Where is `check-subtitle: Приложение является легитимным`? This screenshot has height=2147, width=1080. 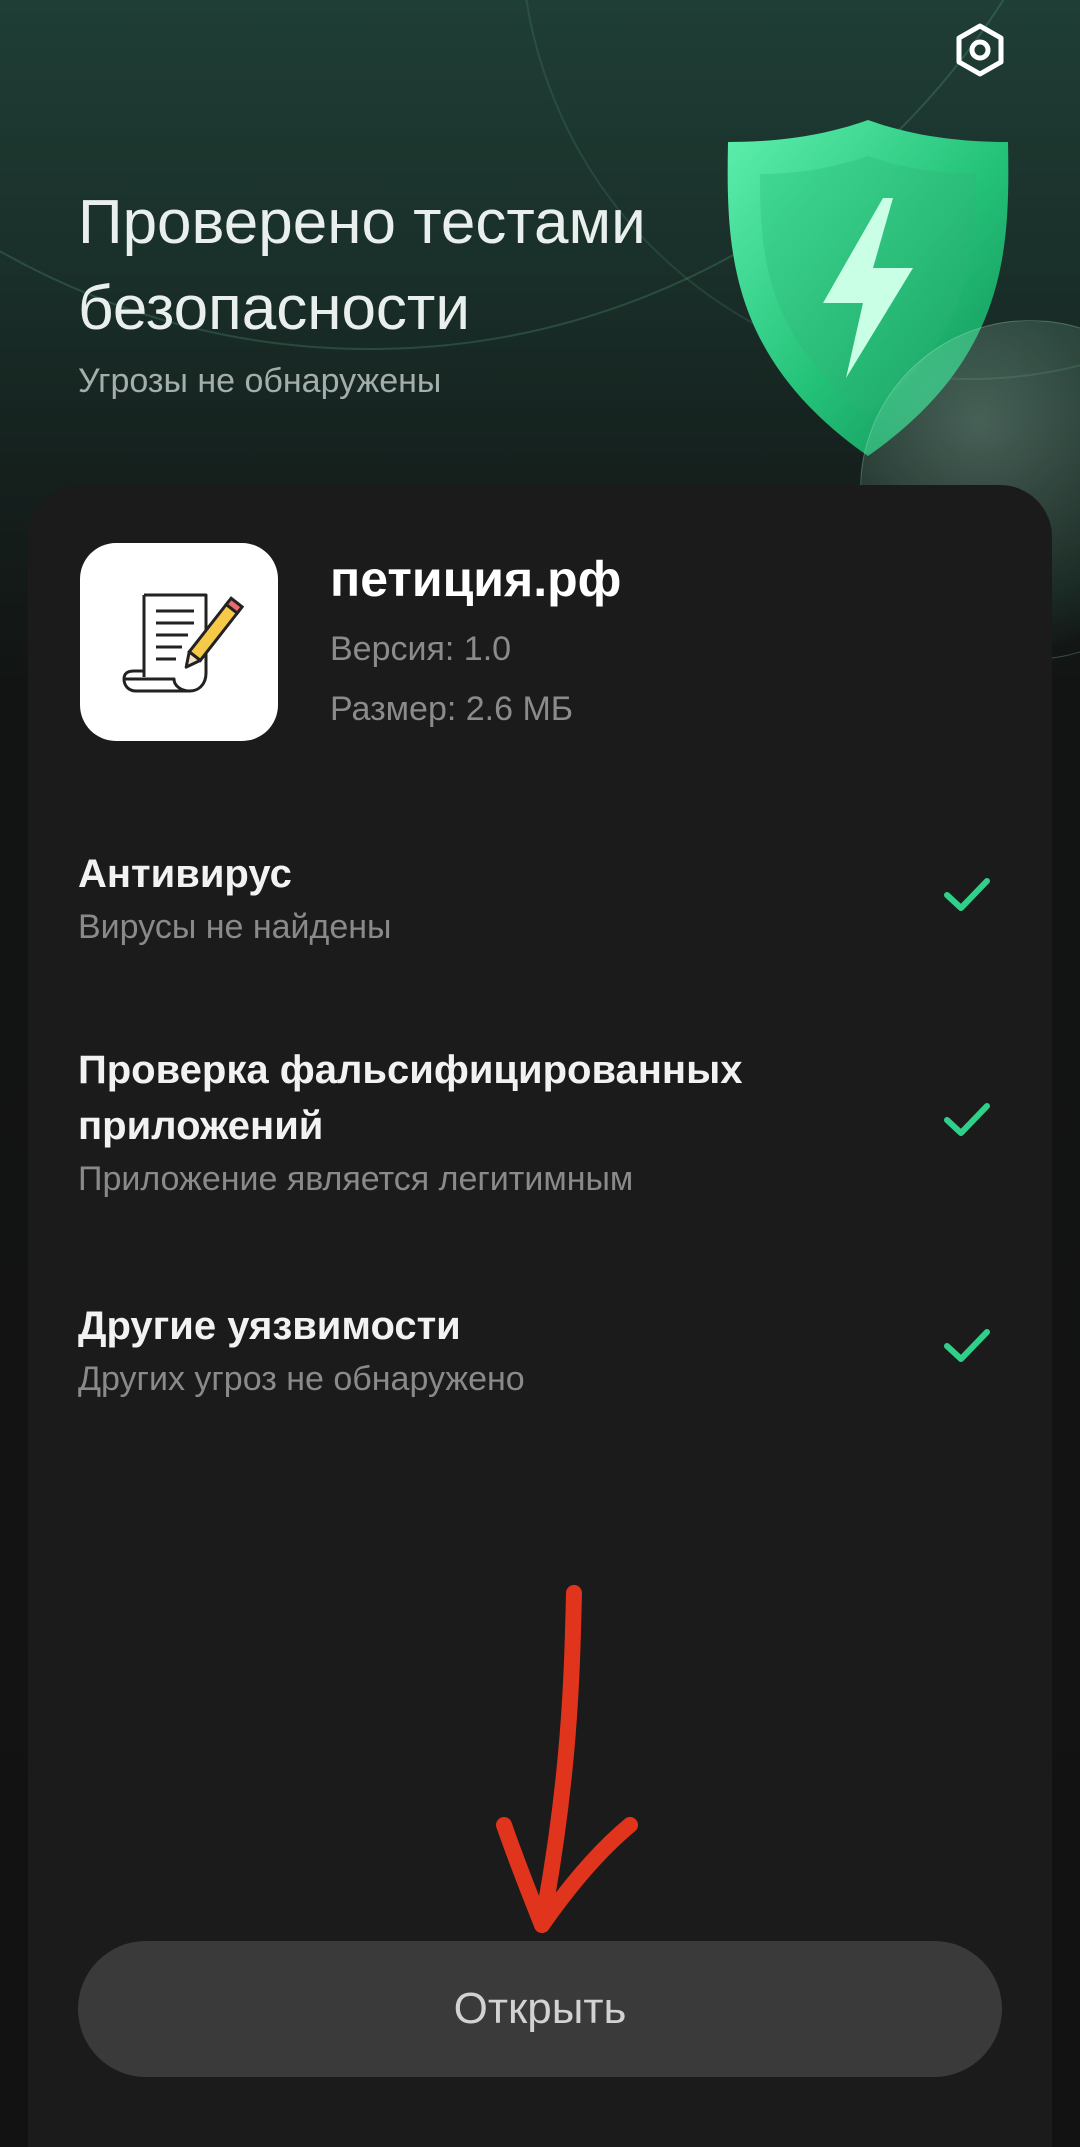 check-subtitle: Приложение является легитимным is located at coordinates (356, 1179).